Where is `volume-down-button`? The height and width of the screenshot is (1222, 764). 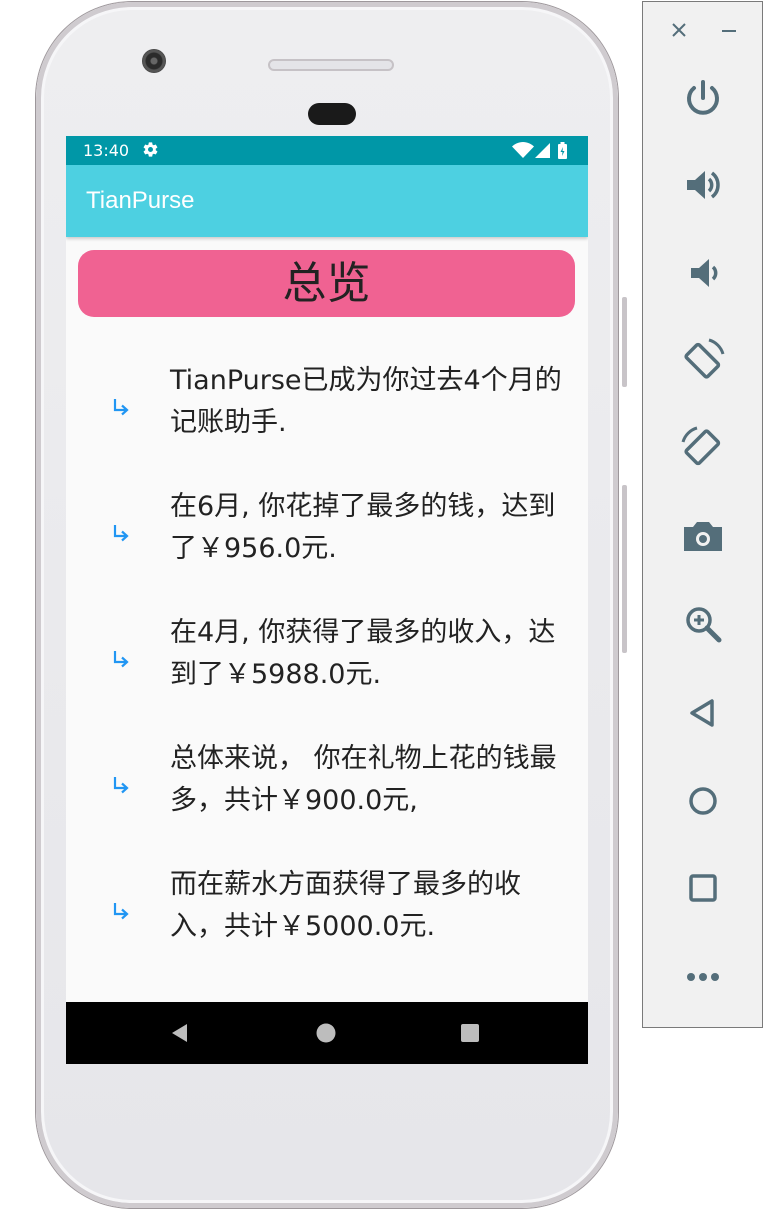 volume-down-button is located at coordinates (703, 273).